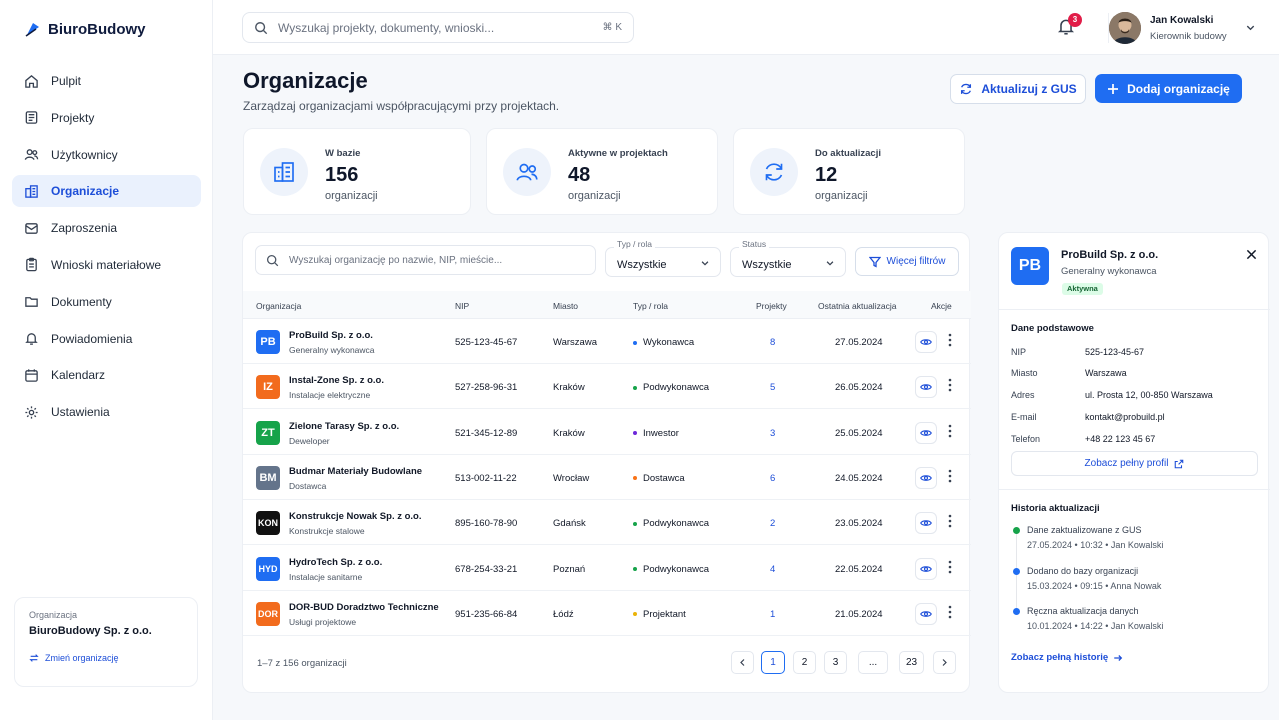 This screenshot has width=1279, height=720. Describe the element at coordinates (1016, 611) in the screenshot. I see `timeline-dot` at that location.